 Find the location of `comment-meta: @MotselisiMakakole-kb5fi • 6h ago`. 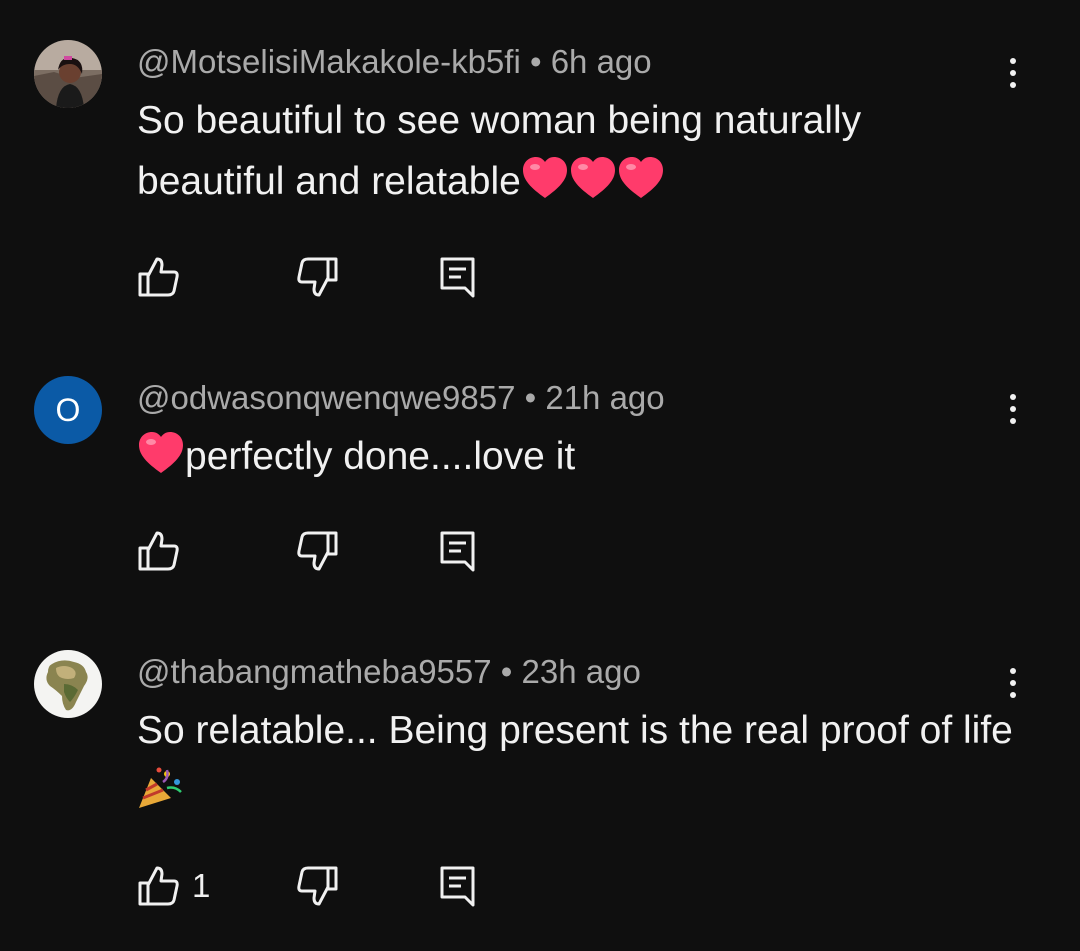

comment-meta: @MotselisiMakakole-kb5fi • 6h ago is located at coordinates (394, 62).